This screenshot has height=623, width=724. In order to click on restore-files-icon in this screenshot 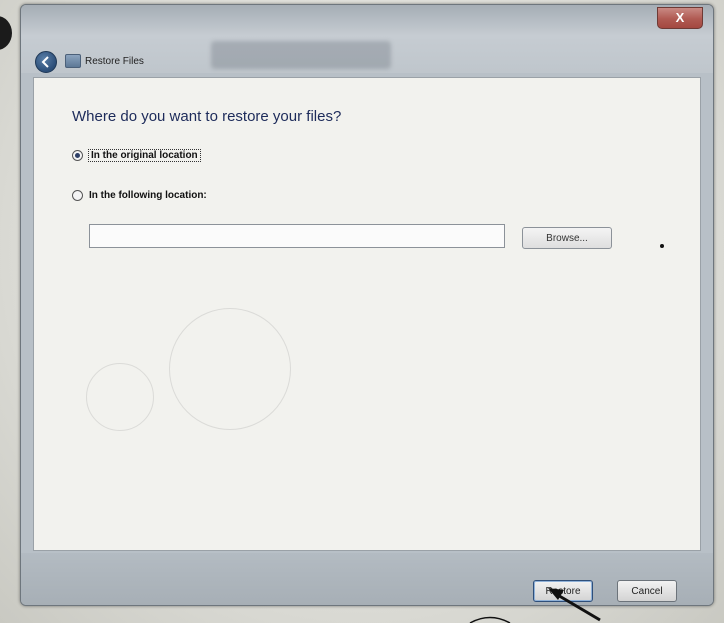, I will do `click(73, 61)`.